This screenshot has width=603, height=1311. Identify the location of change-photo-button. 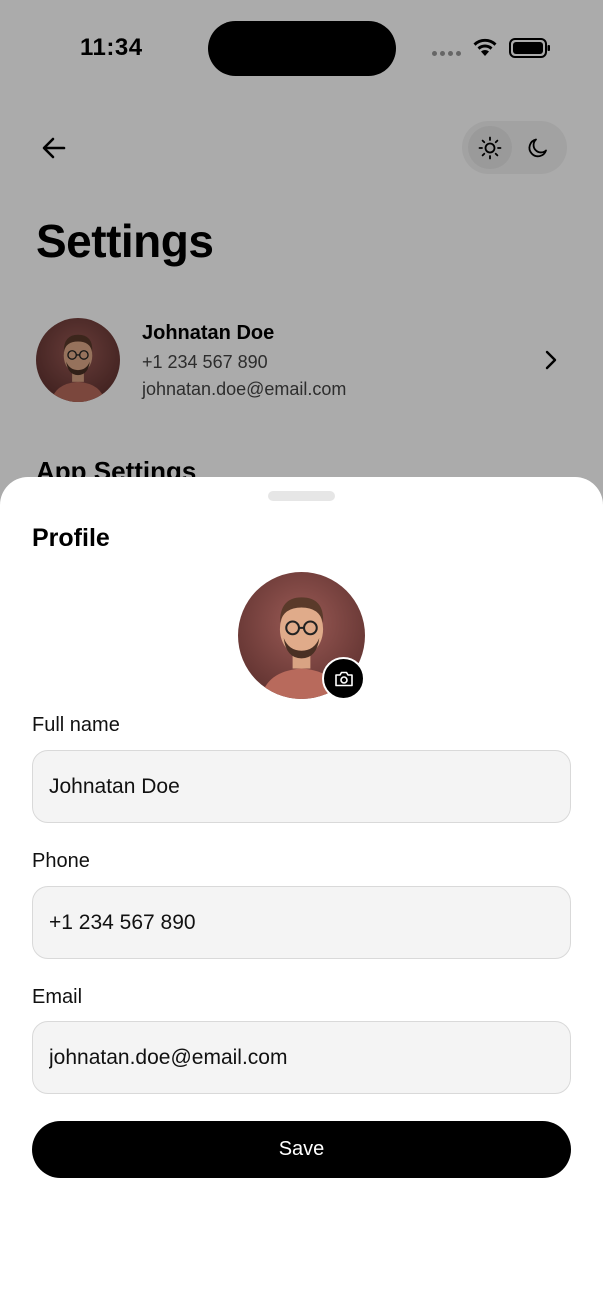
(343, 678).